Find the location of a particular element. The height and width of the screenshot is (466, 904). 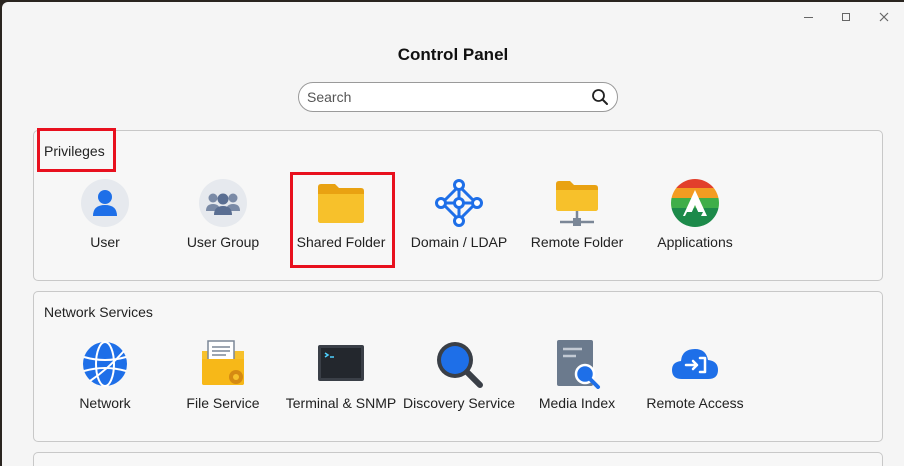

search-input is located at coordinates (449, 97).